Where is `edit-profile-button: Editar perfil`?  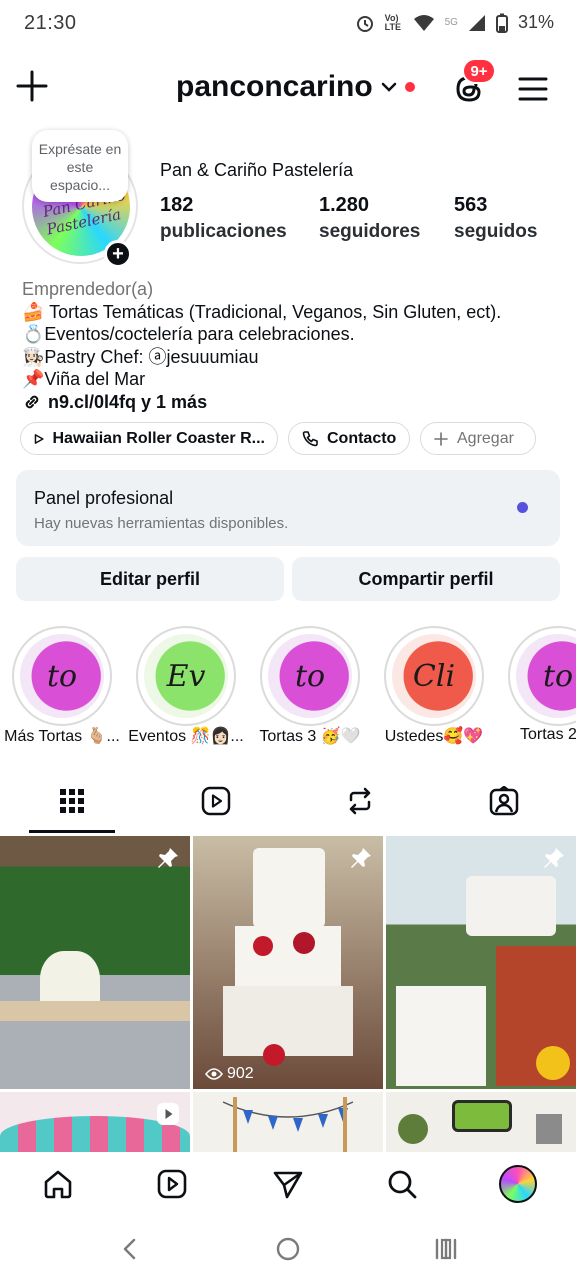
edit-profile-button: Editar perfil is located at coordinates (150, 579).